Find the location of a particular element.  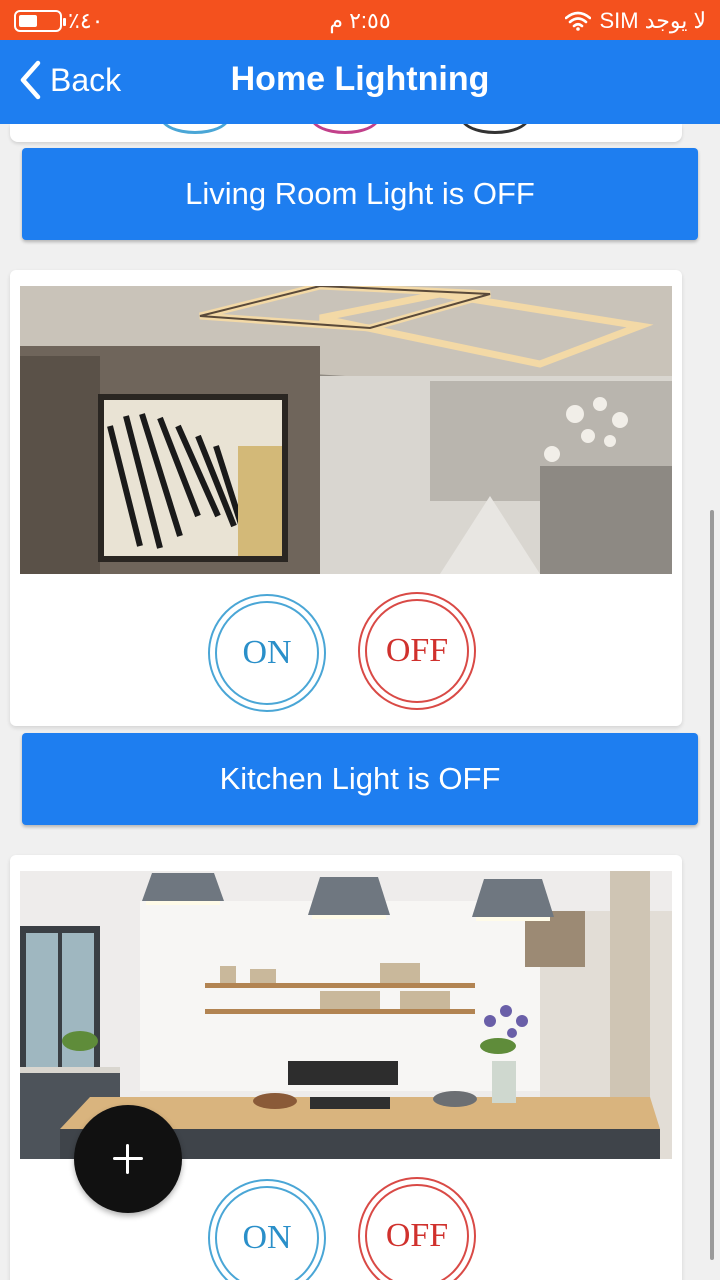

back-label: Back is located at coordinates (86, 79).